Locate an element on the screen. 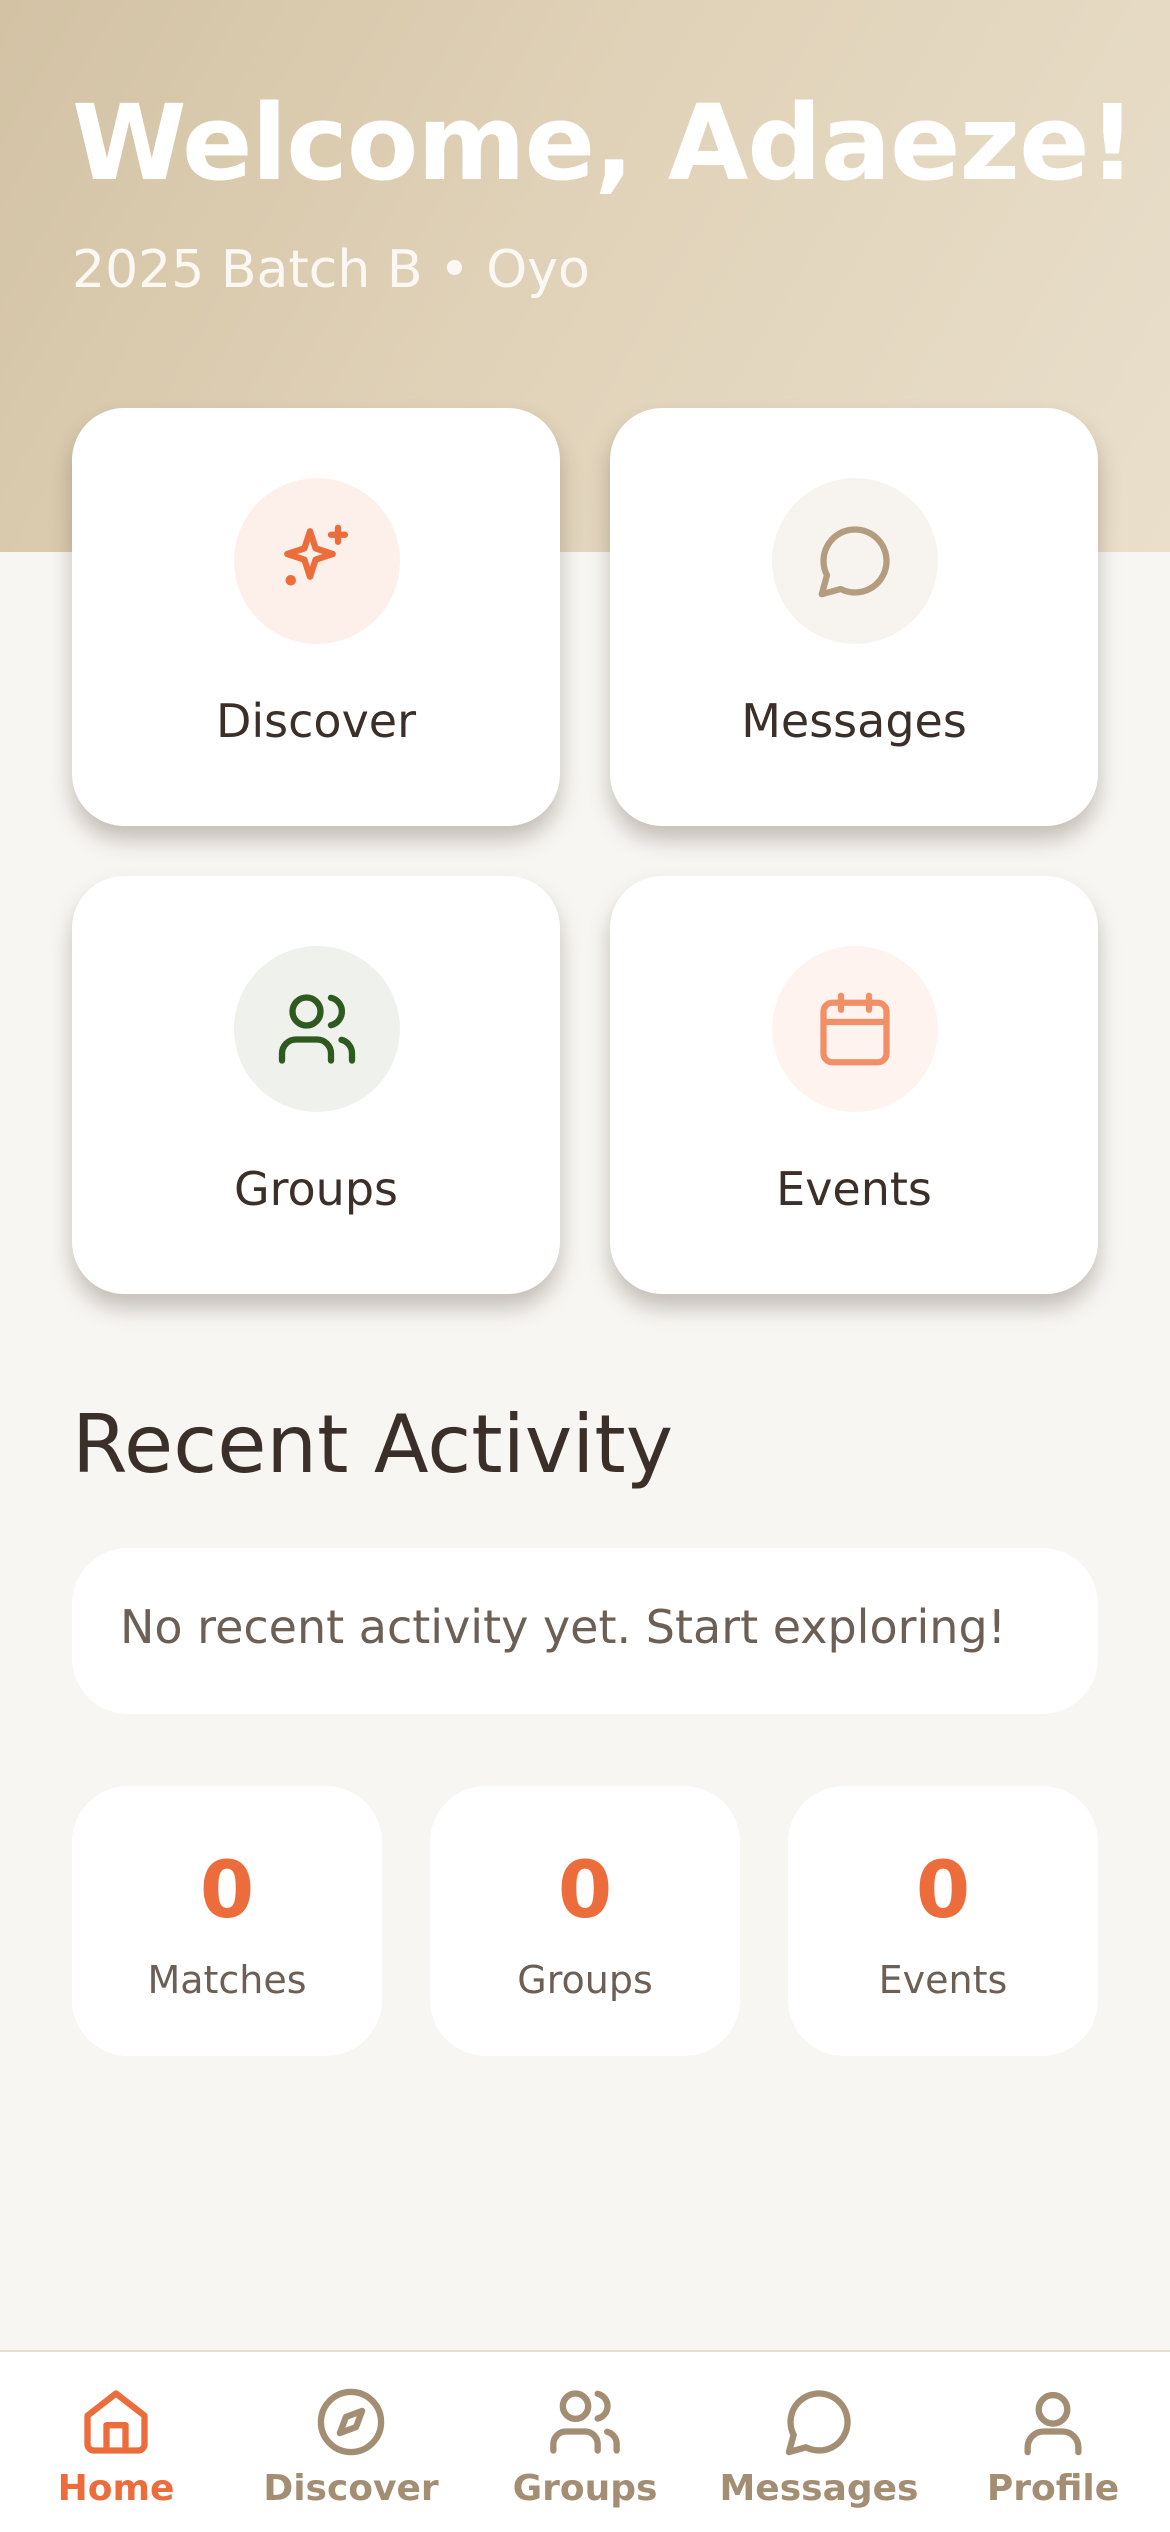  events-card: Events is located at coordinates (854, 1085).